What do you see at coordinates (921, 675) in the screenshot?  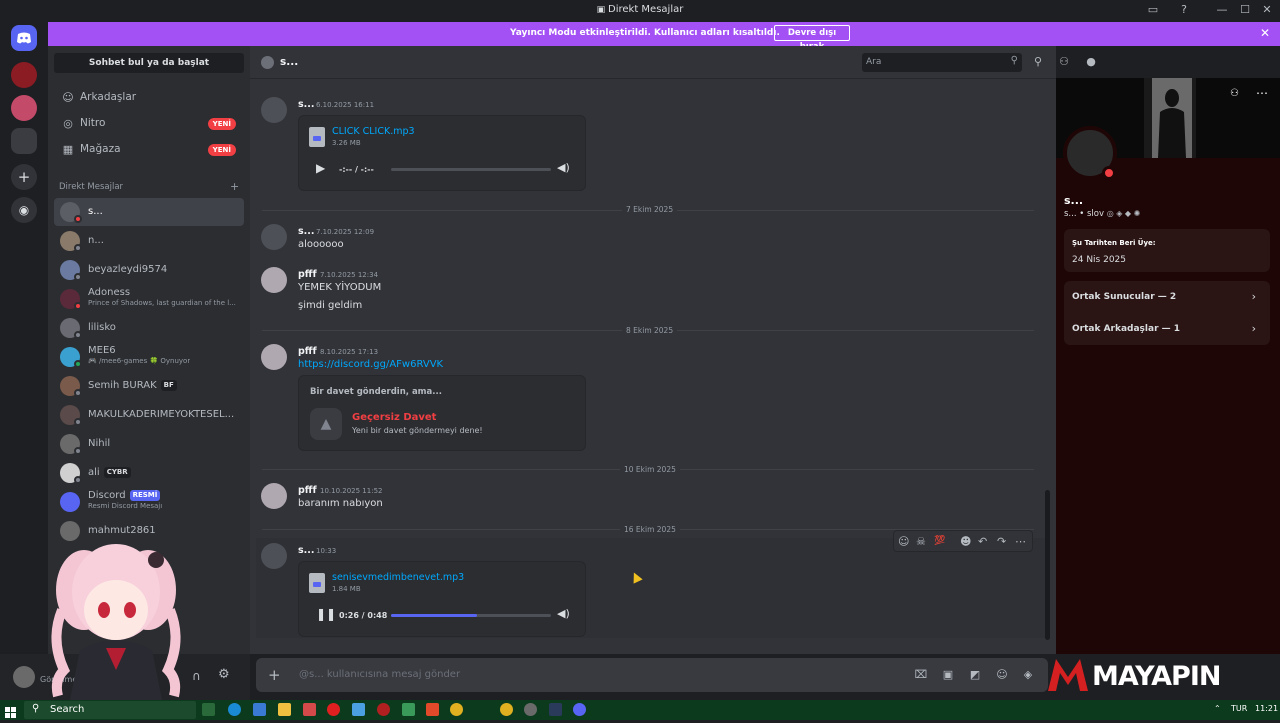 I see `gift-icon: ⌧` at bounding box center [921, 675].